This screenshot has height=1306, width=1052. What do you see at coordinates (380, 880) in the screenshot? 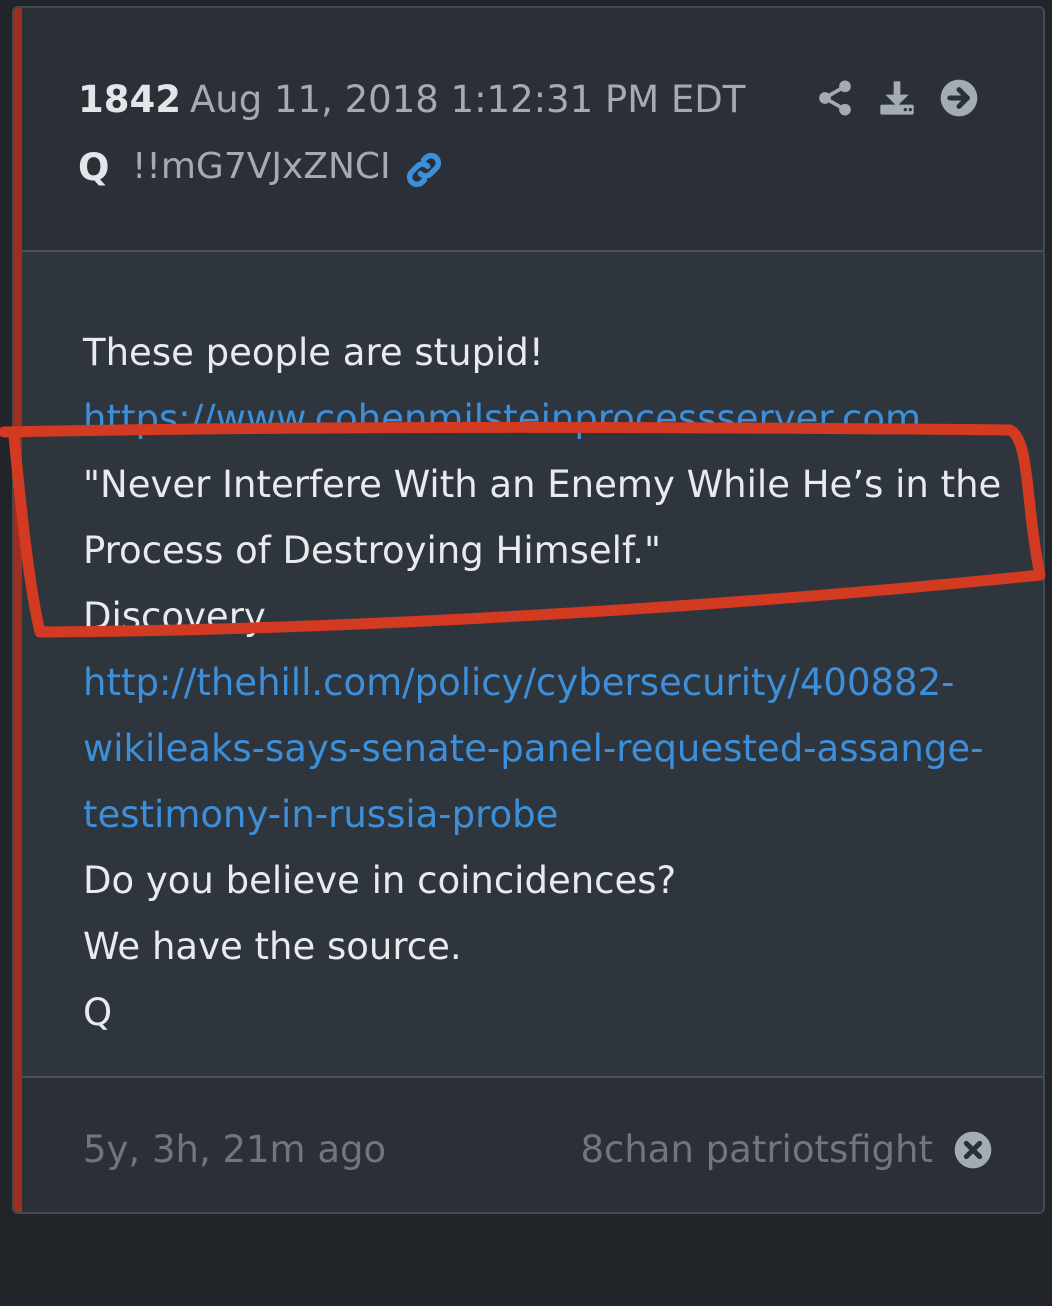
I see `text-line: Do you believe in coincidences?` at bounding box center [380, 880].